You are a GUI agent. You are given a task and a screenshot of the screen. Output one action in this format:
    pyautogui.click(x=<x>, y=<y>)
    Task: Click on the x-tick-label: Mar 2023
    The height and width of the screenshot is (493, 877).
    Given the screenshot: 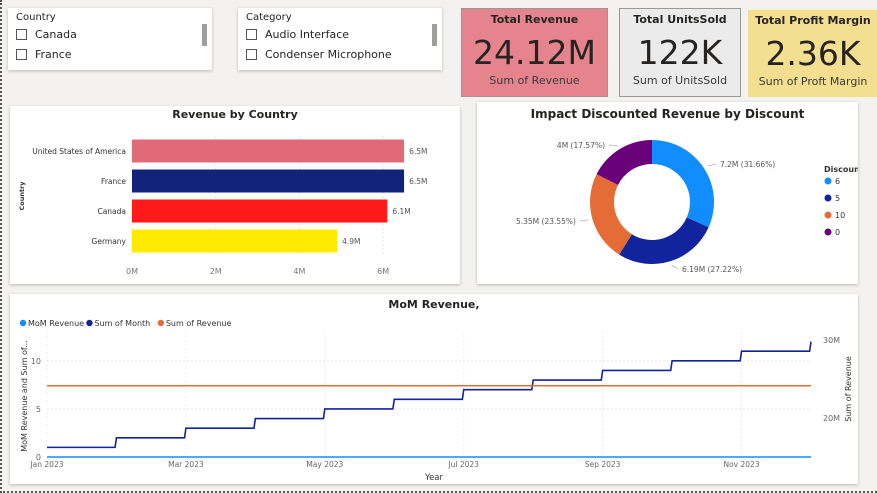 What is the action you would take?
    pyautogui.click(x=186, y=464)
    